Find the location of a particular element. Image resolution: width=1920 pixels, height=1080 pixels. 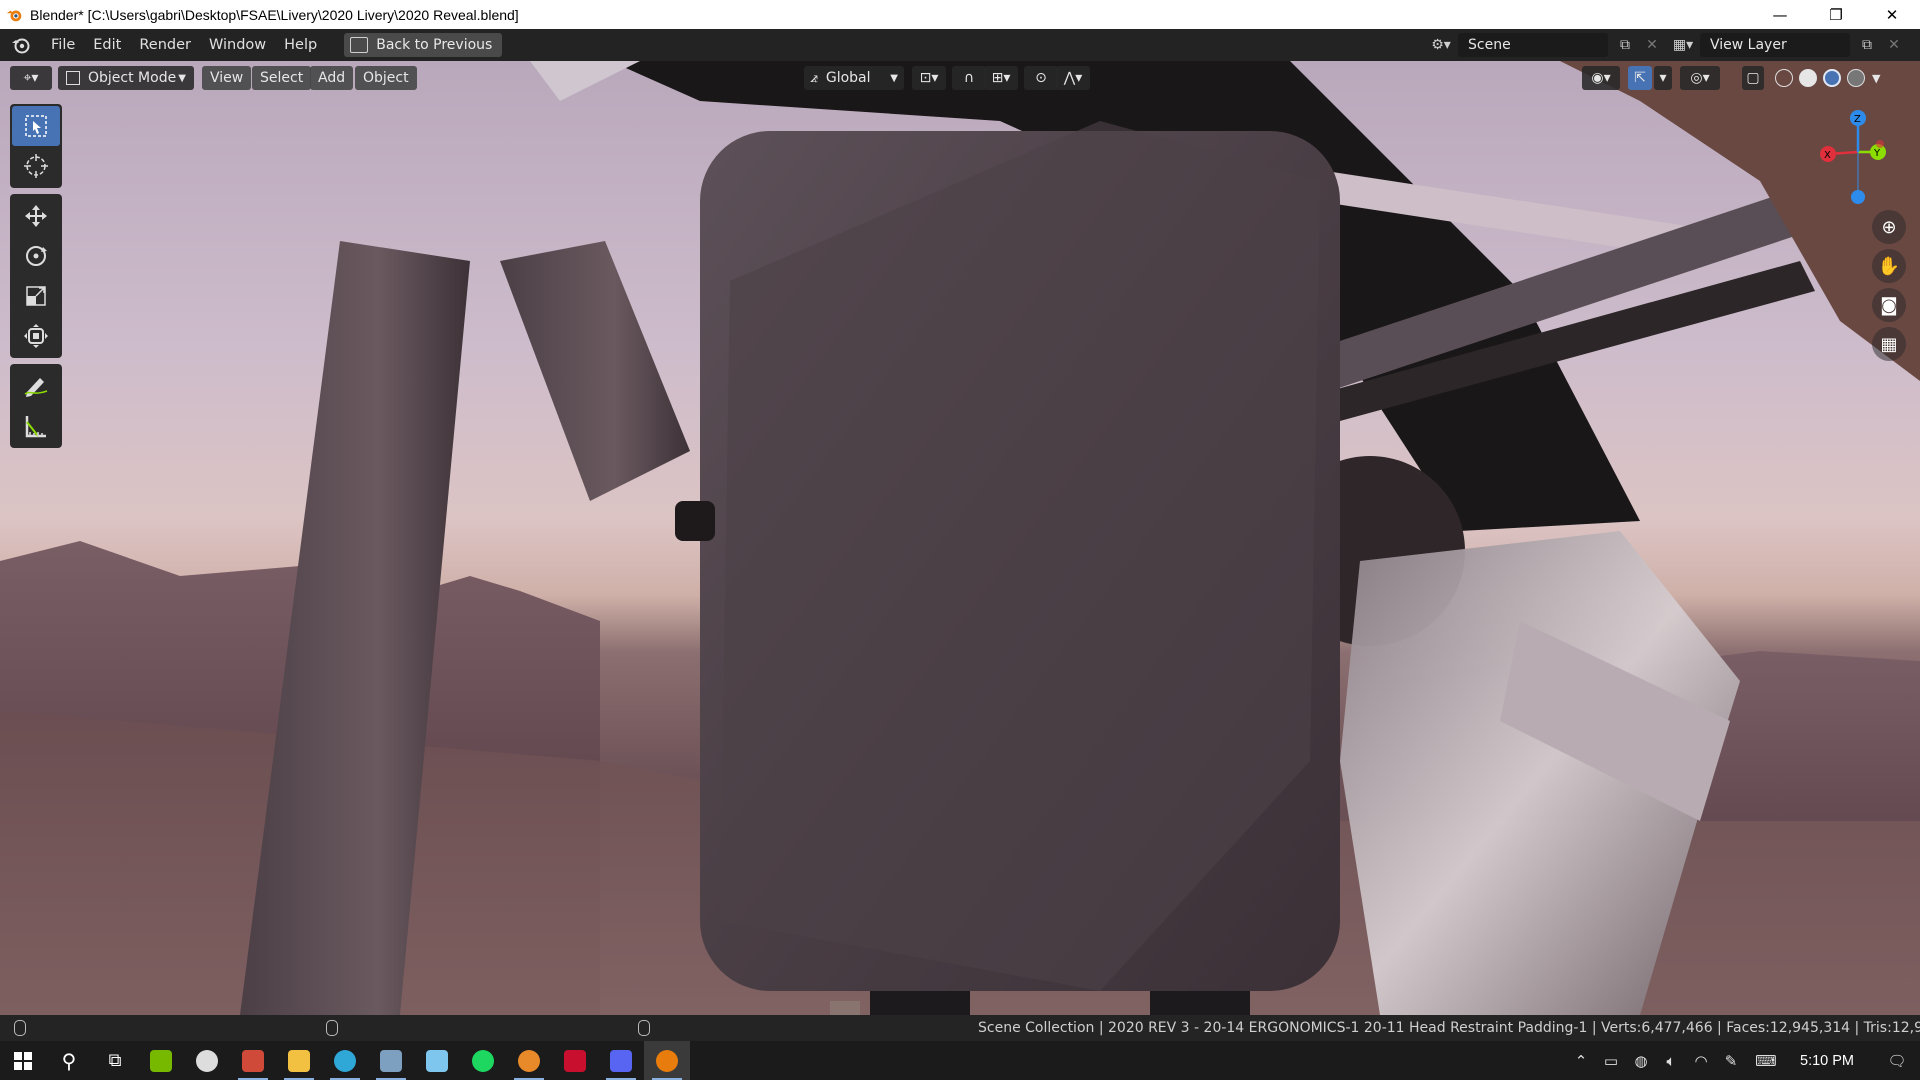

menu-window: Window is located at coordinates (237, 45).